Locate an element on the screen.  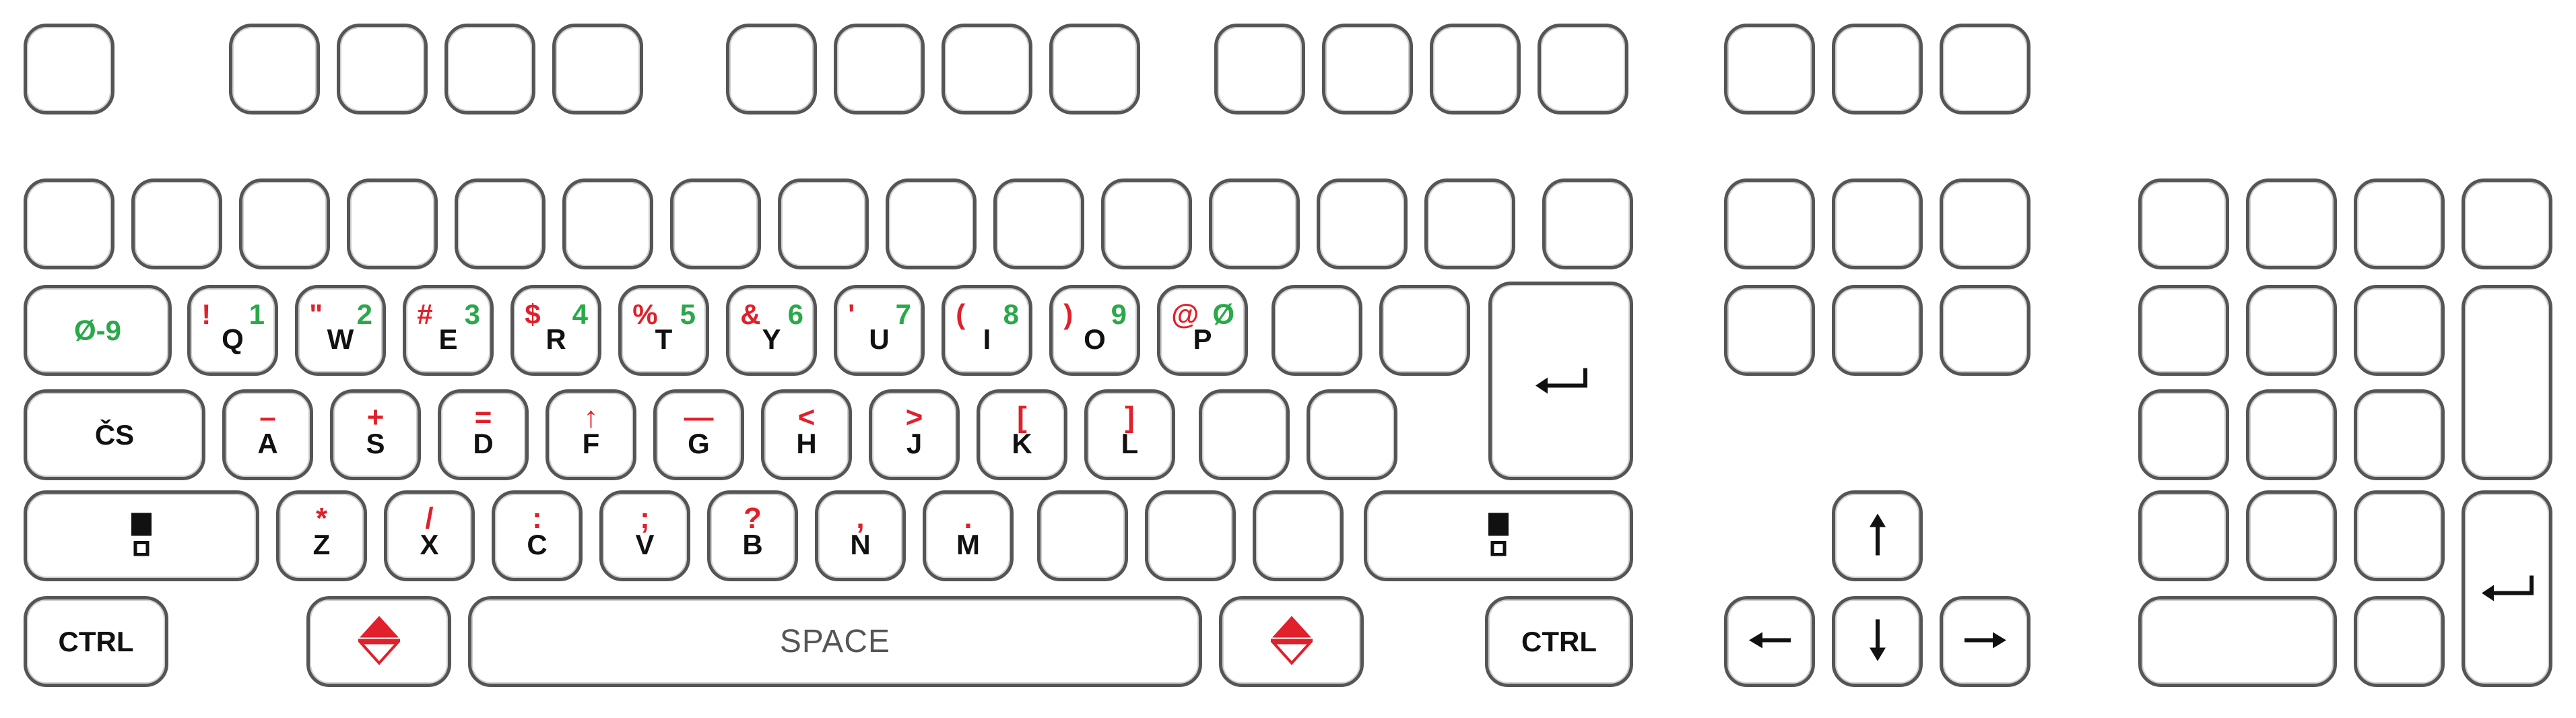
key-w: W " 2 is located at coordinates (340, 330).